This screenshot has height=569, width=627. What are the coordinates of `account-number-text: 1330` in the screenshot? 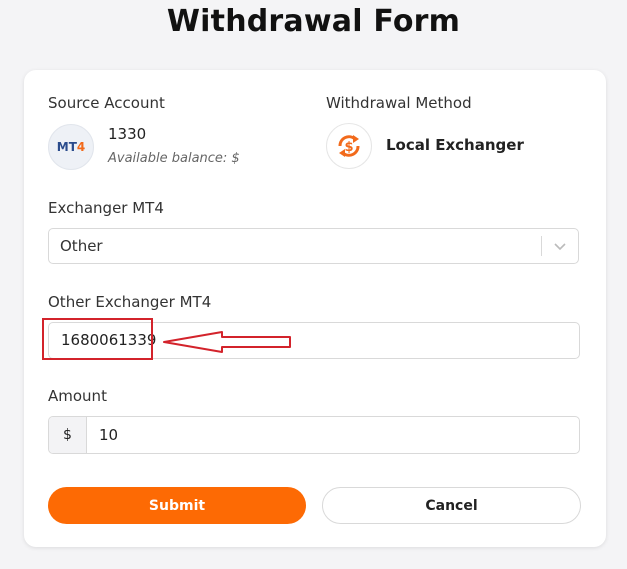 It's located at (127, 134).